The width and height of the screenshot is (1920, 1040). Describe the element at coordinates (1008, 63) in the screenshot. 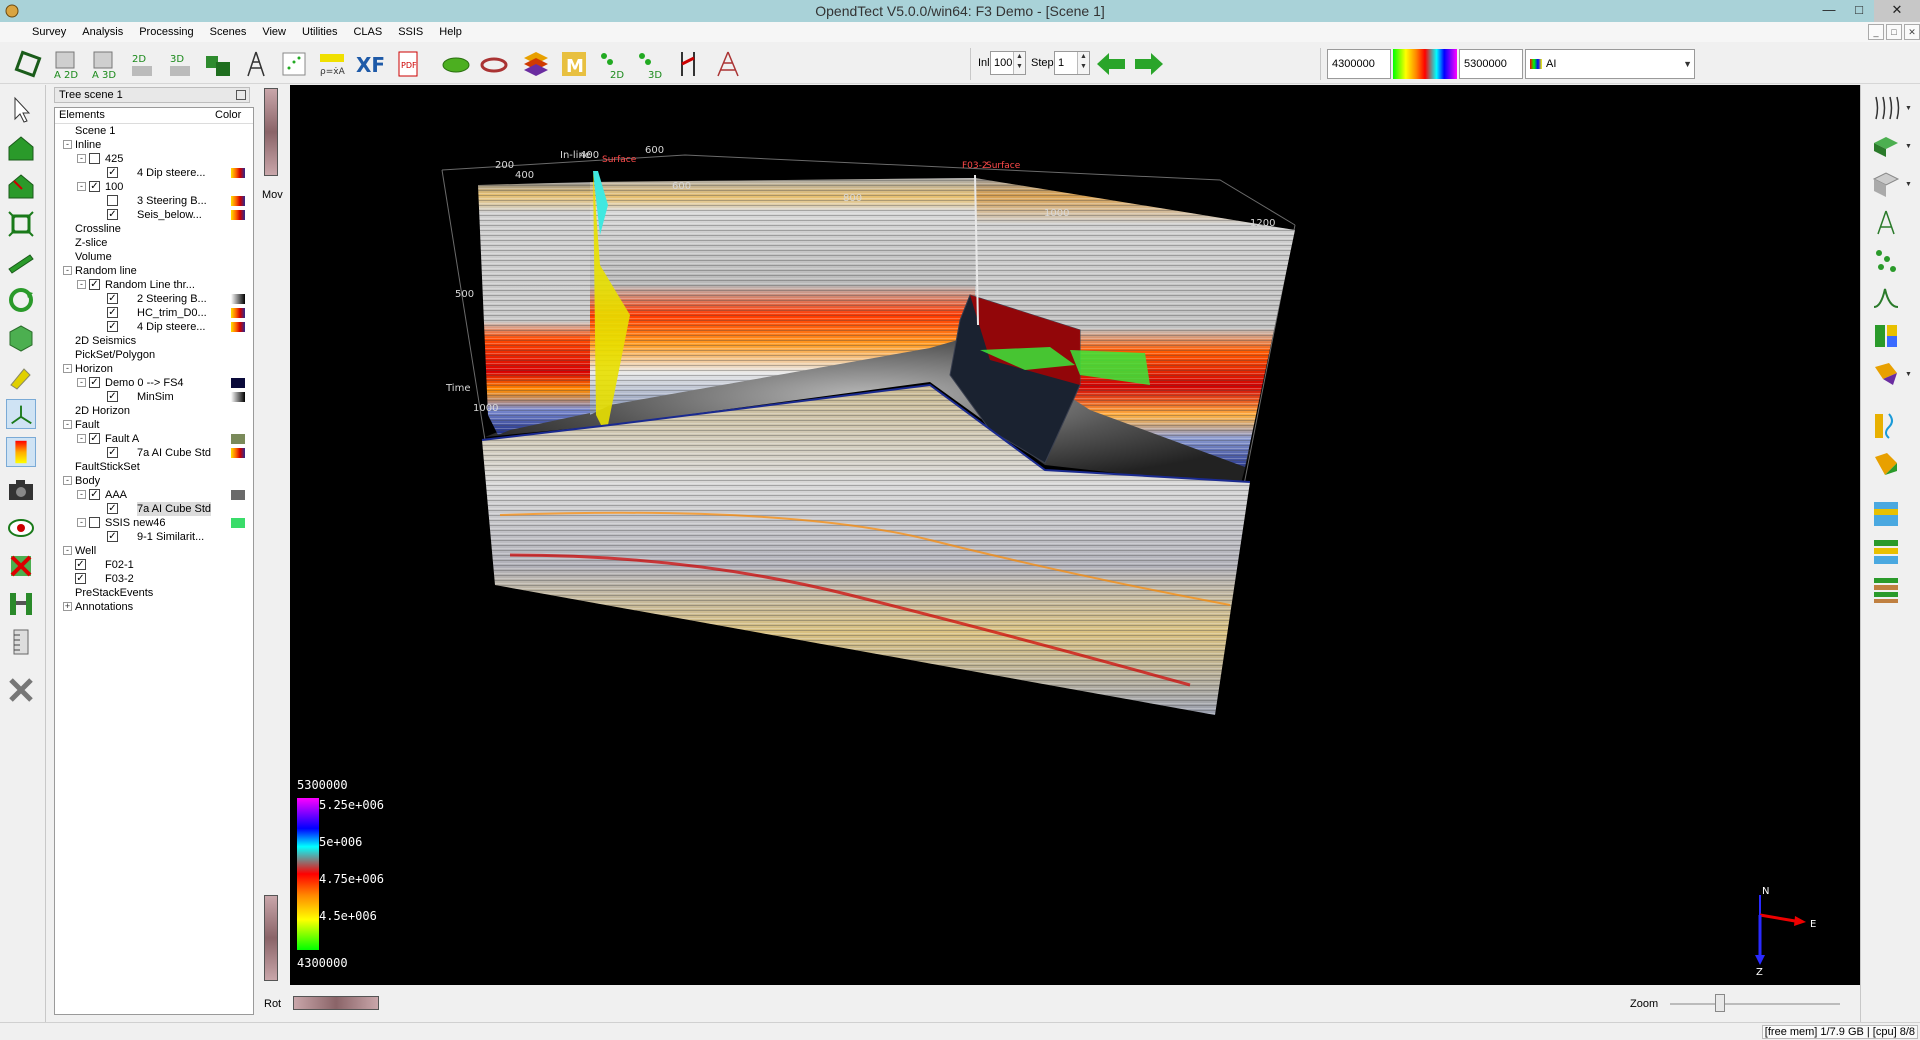

I see `inl-spinbox: ▲▼` at that location.